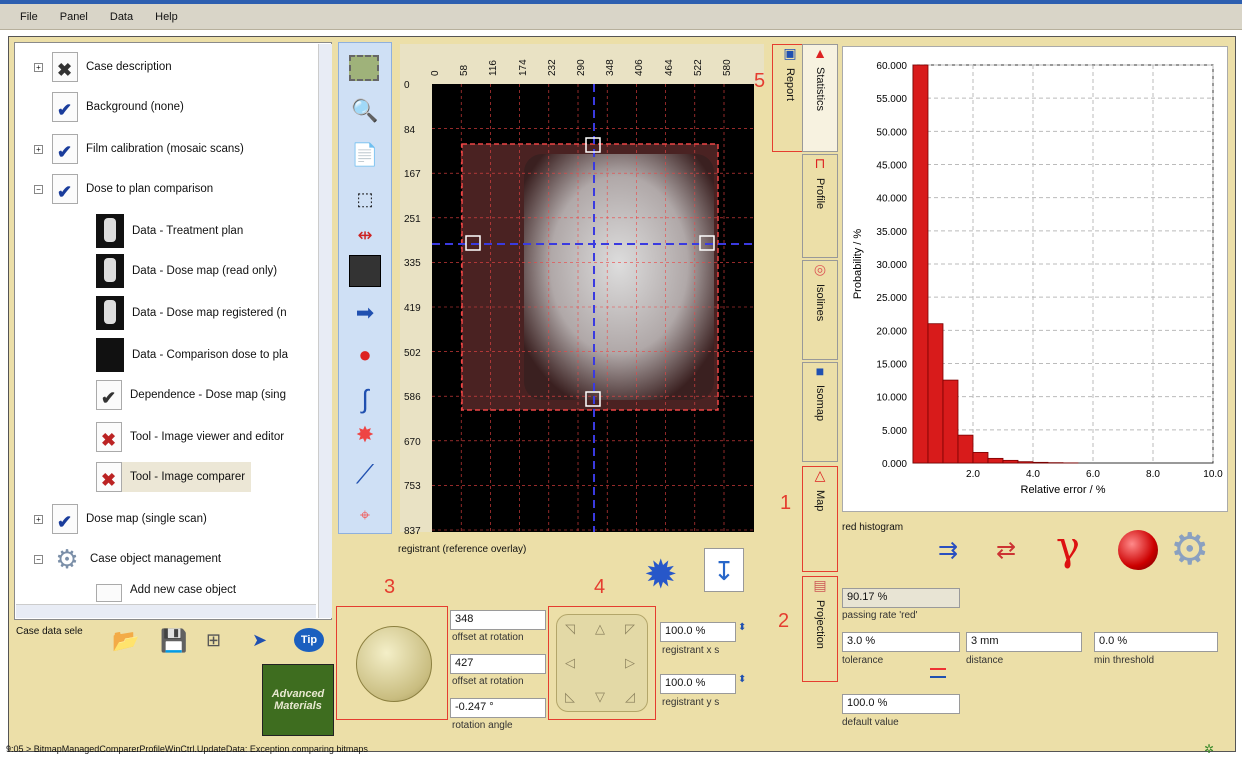 The height and width of the screenshot is (760, 1242). Describe the element at coordinates (118, 107) in the screenshot. I see `tree-item-background: ✔ Background (none)` at that location.